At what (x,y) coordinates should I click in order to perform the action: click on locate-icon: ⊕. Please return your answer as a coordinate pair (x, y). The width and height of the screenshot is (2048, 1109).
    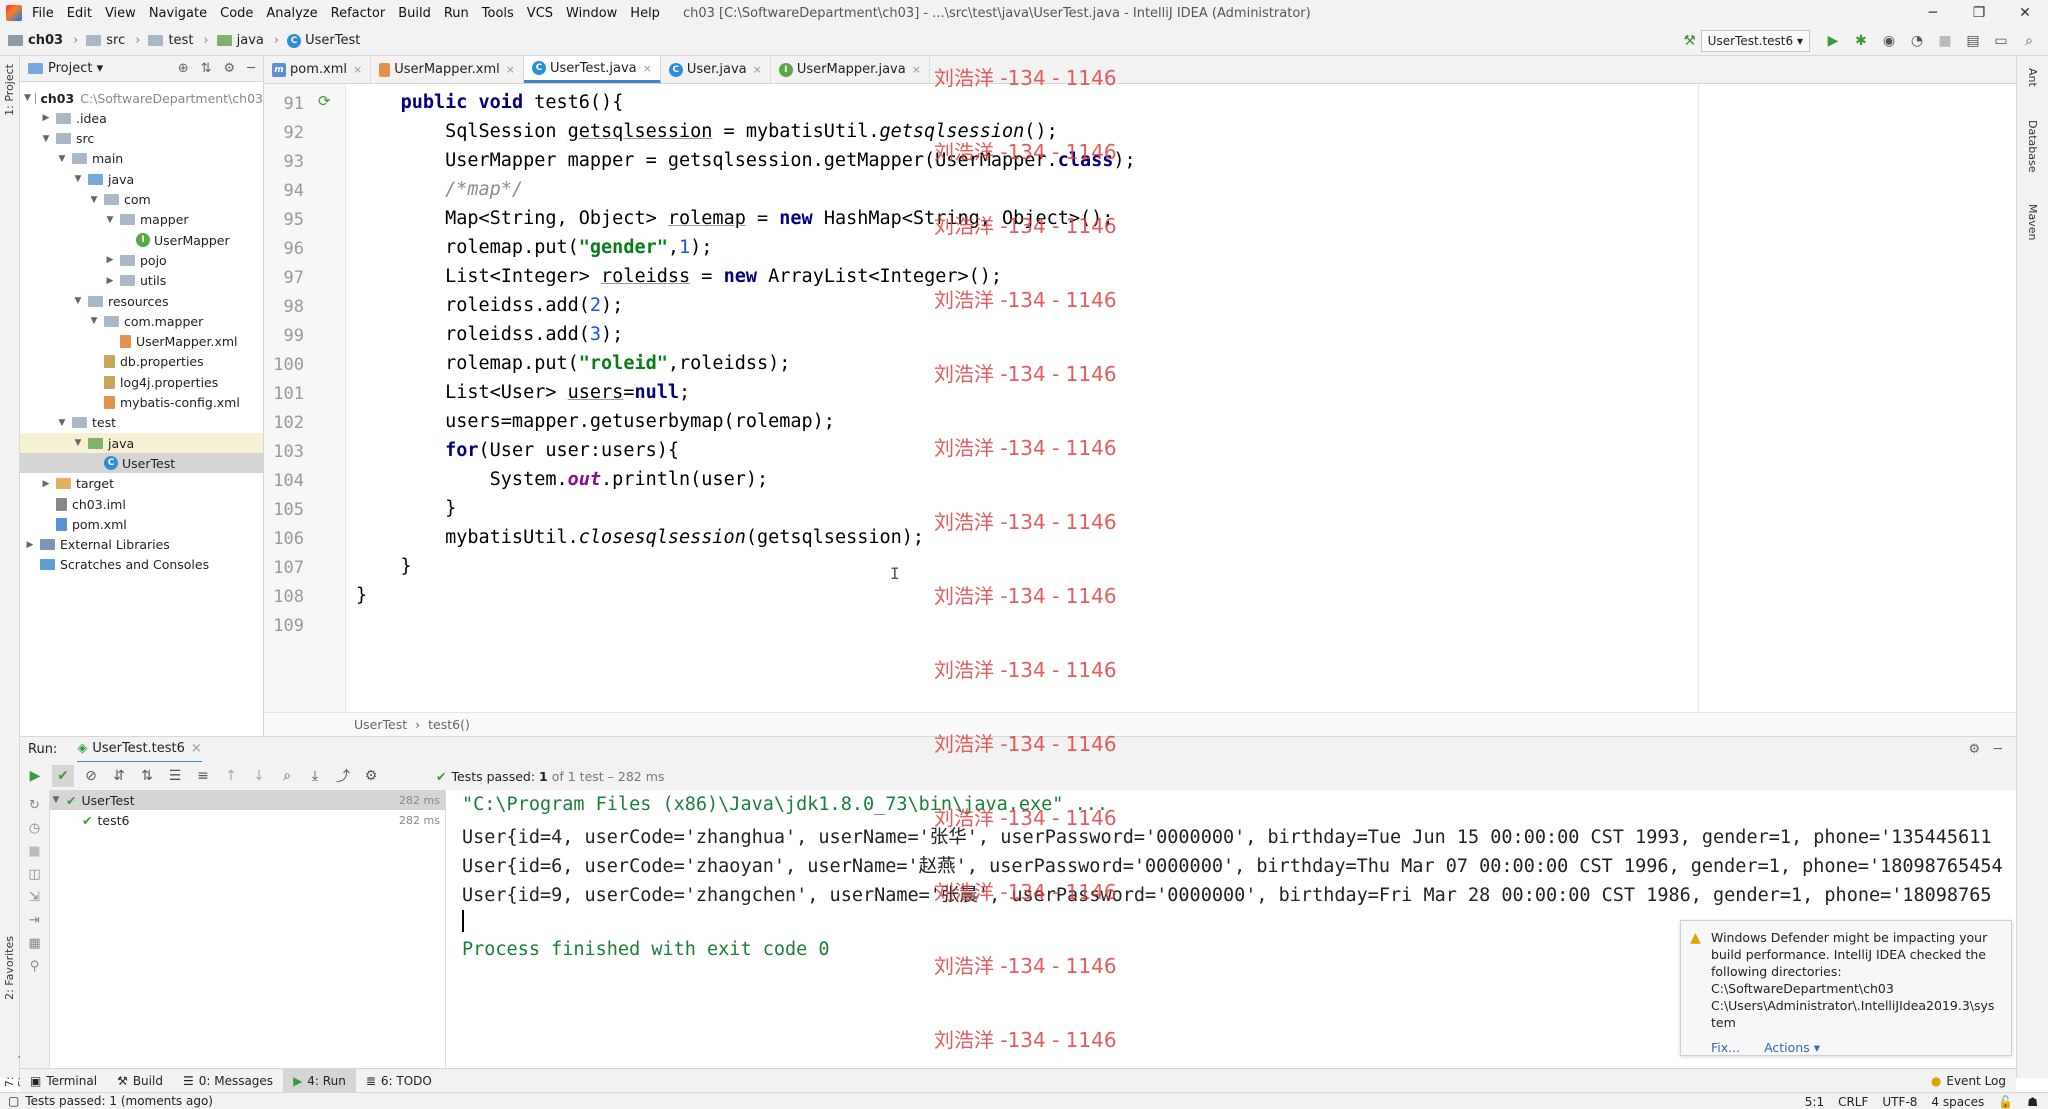
    Looking at the image, I should click on (183, 68).